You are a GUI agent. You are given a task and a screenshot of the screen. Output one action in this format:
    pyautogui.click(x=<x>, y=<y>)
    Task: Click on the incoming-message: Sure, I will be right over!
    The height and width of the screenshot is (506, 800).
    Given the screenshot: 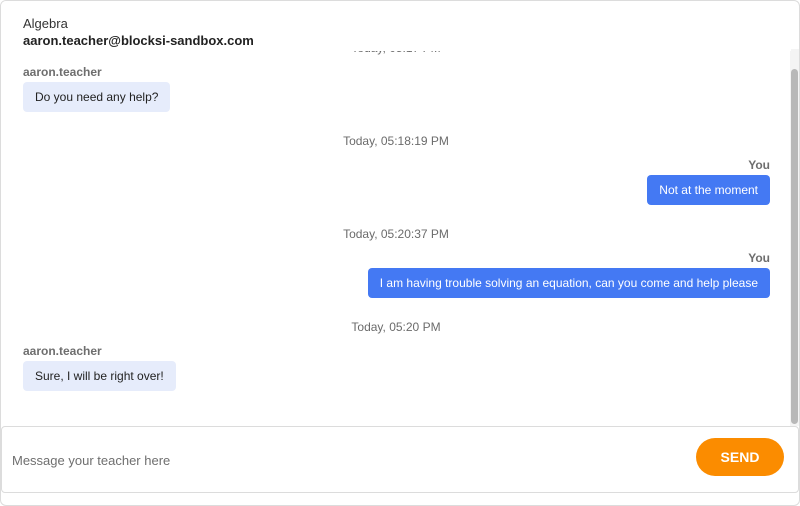 What is the action you would take?
    pyautogui.click(x=99, y=376)
    